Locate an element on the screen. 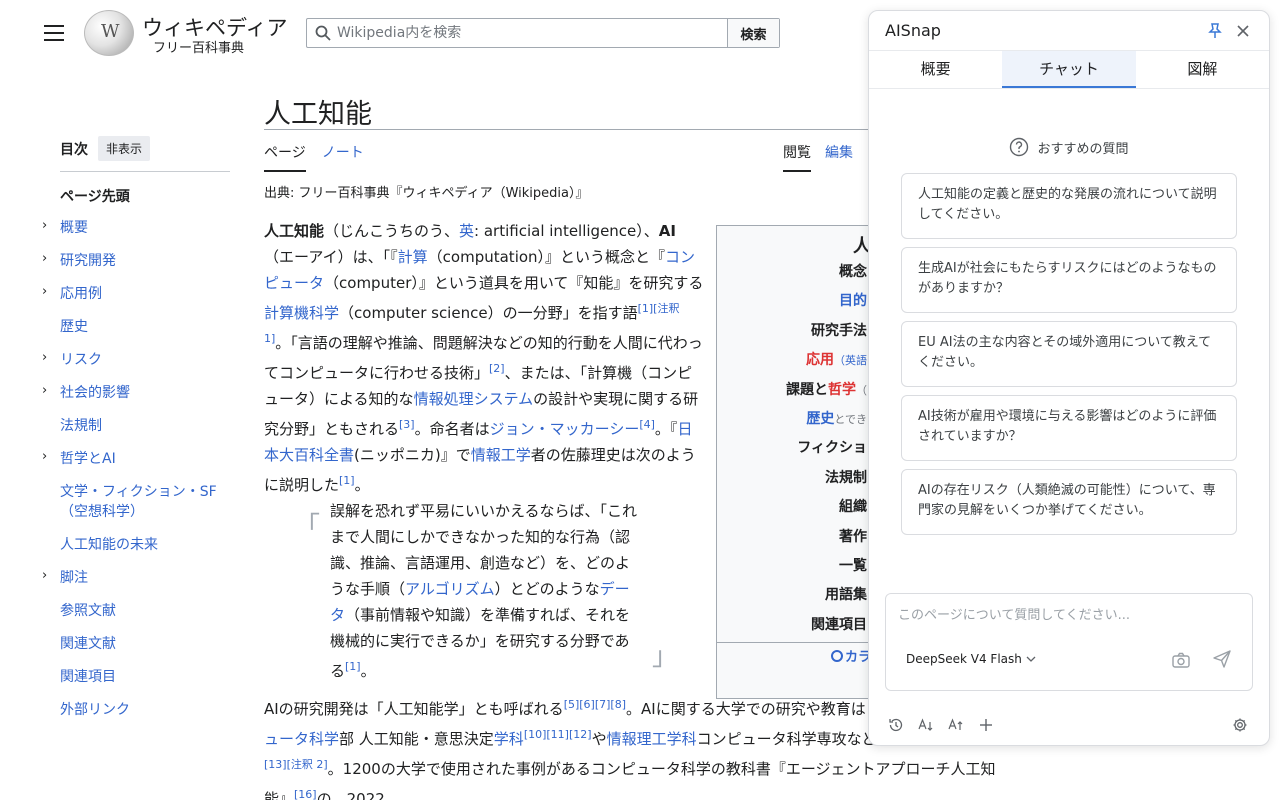  suggested-question: 生成AIが社会にもたらすリスクにはどのようなものがありますか？ is located at coordinates (1069, 280).